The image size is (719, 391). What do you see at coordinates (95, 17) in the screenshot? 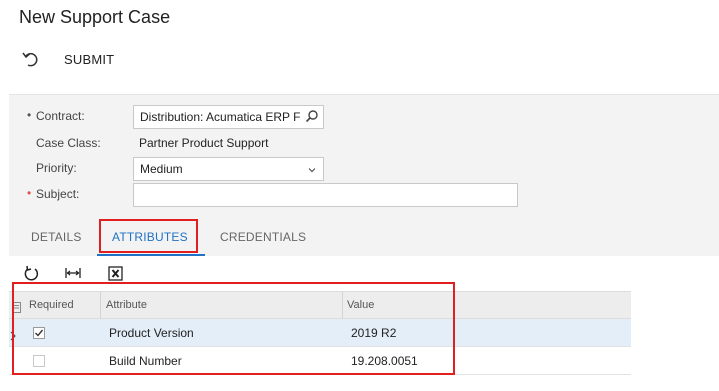
I see `page-title: New Support Case` at bounding box center [95, 17].